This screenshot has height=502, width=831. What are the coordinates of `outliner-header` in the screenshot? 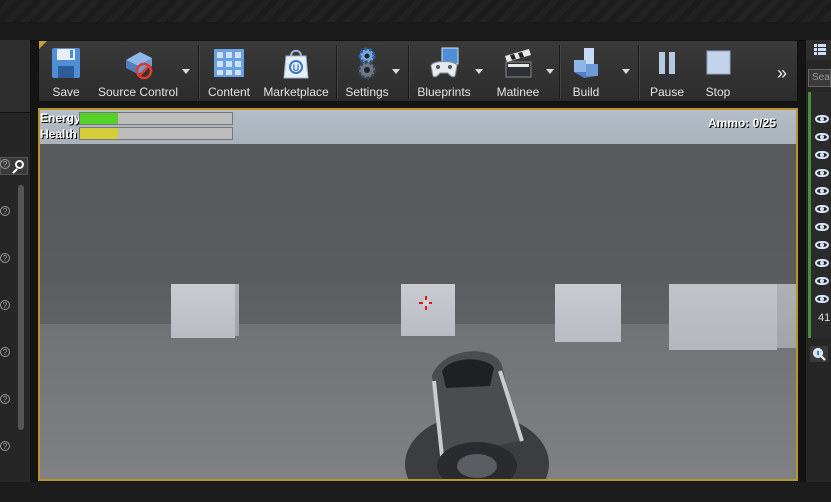 It's located at (818, 50).